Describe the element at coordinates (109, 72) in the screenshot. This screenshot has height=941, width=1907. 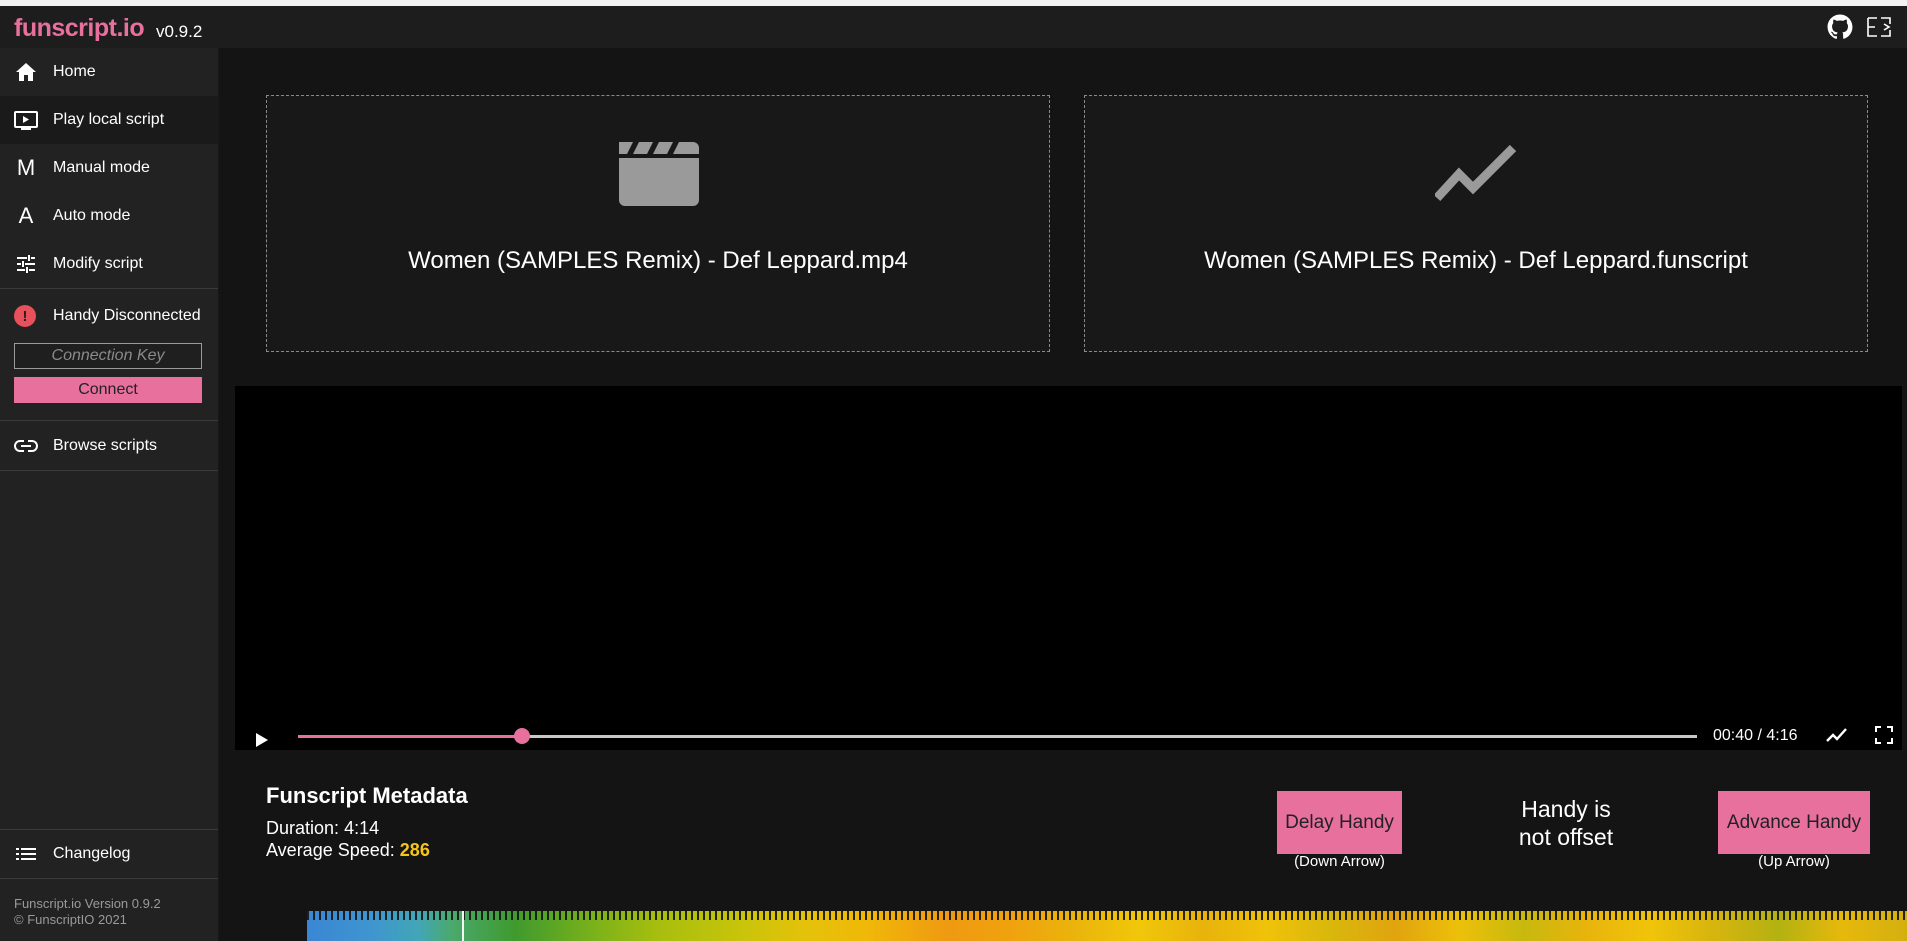
I see `sidebar-item-home: Home` at that location.